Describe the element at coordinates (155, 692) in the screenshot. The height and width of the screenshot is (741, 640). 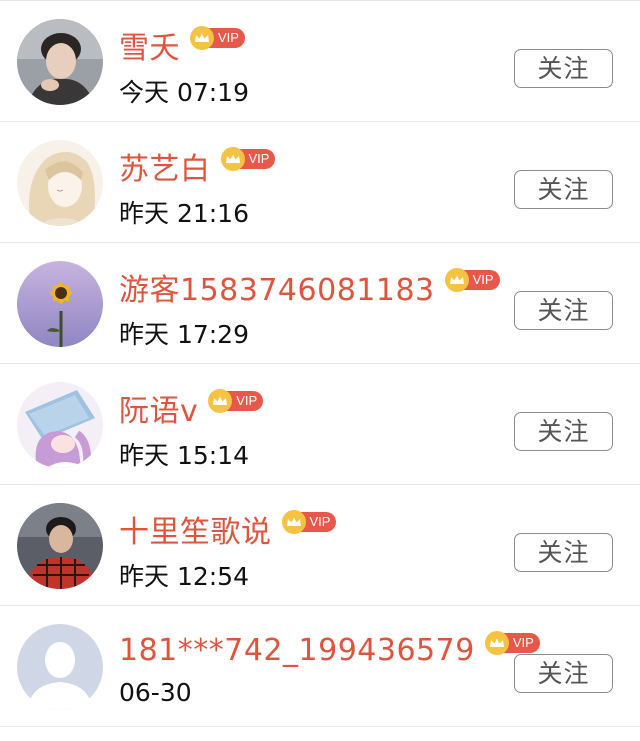
I see `follow-time: 06-30` at that location.